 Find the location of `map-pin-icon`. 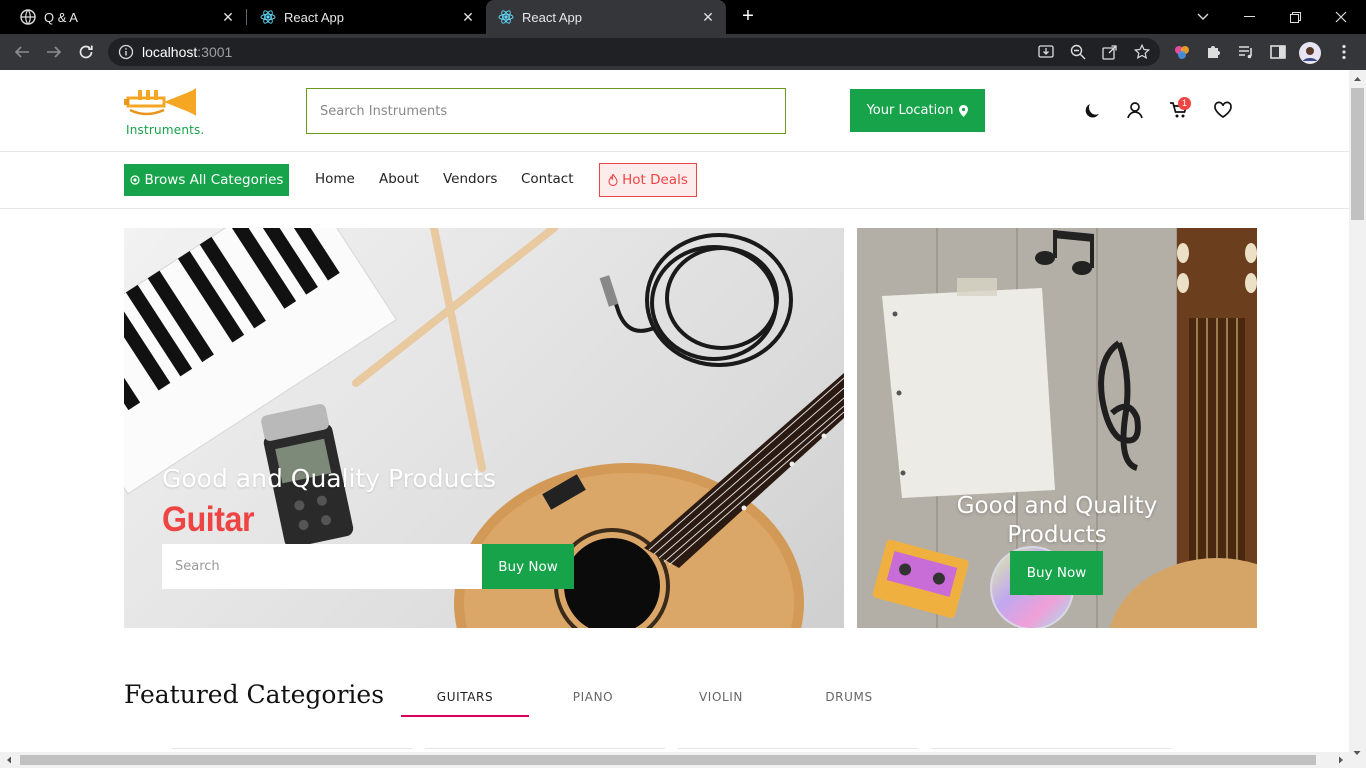

map-pin-icon is located at coordinates (964, 110).